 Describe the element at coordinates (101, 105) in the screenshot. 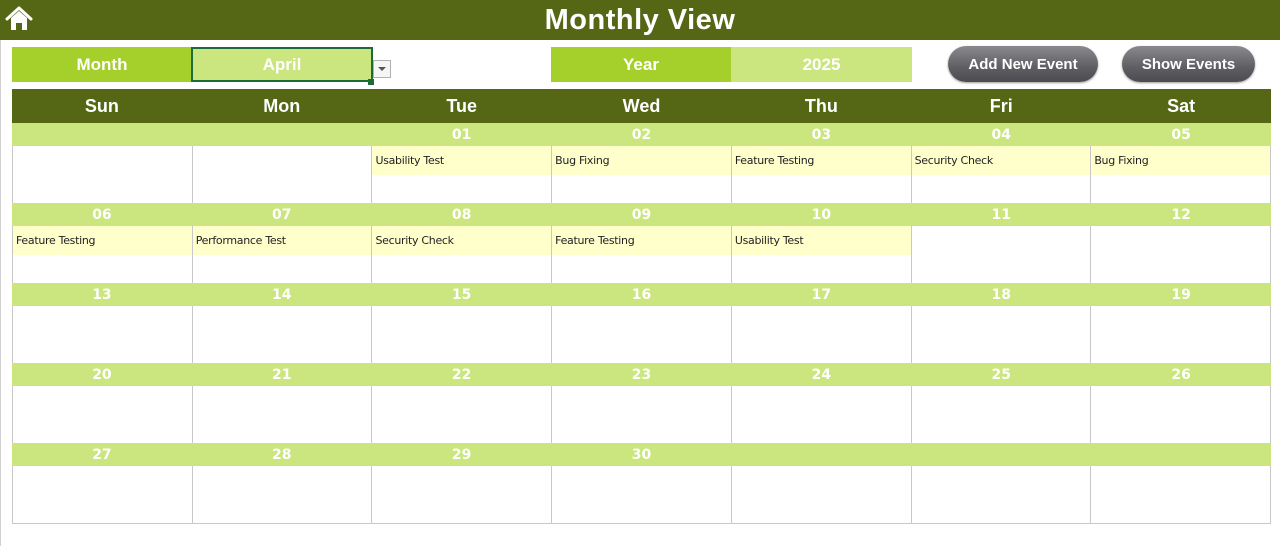

I see `weekday-sun: Sun` at that location.